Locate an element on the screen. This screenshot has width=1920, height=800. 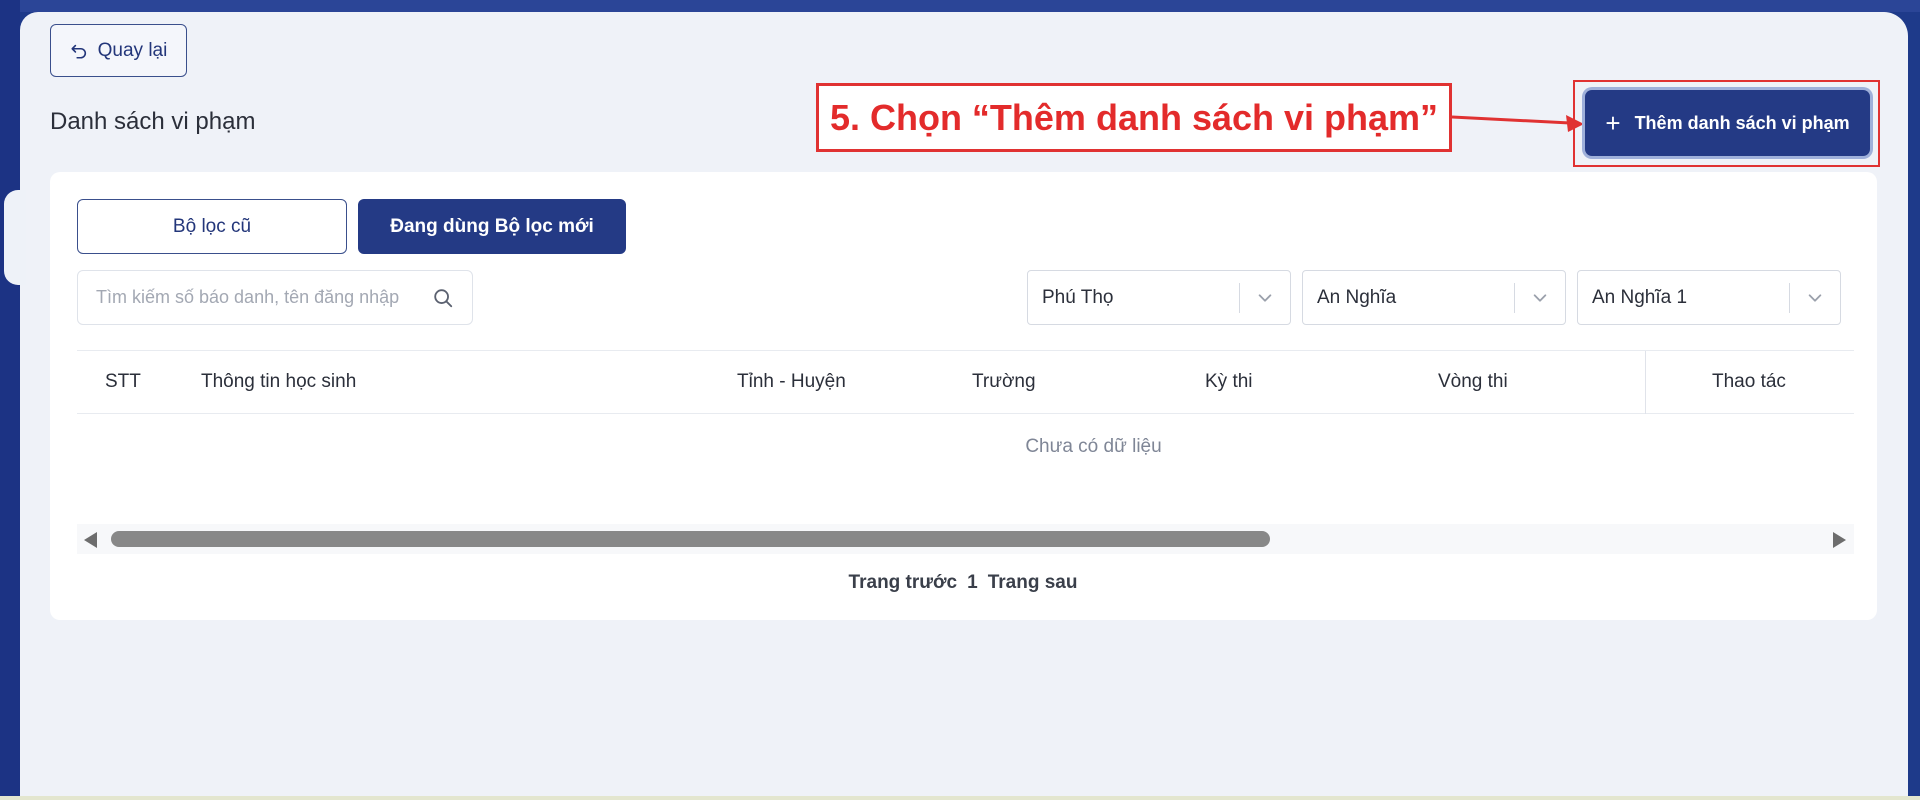
column-header-actions: Thao tác is located at coordinates (1749, 381).